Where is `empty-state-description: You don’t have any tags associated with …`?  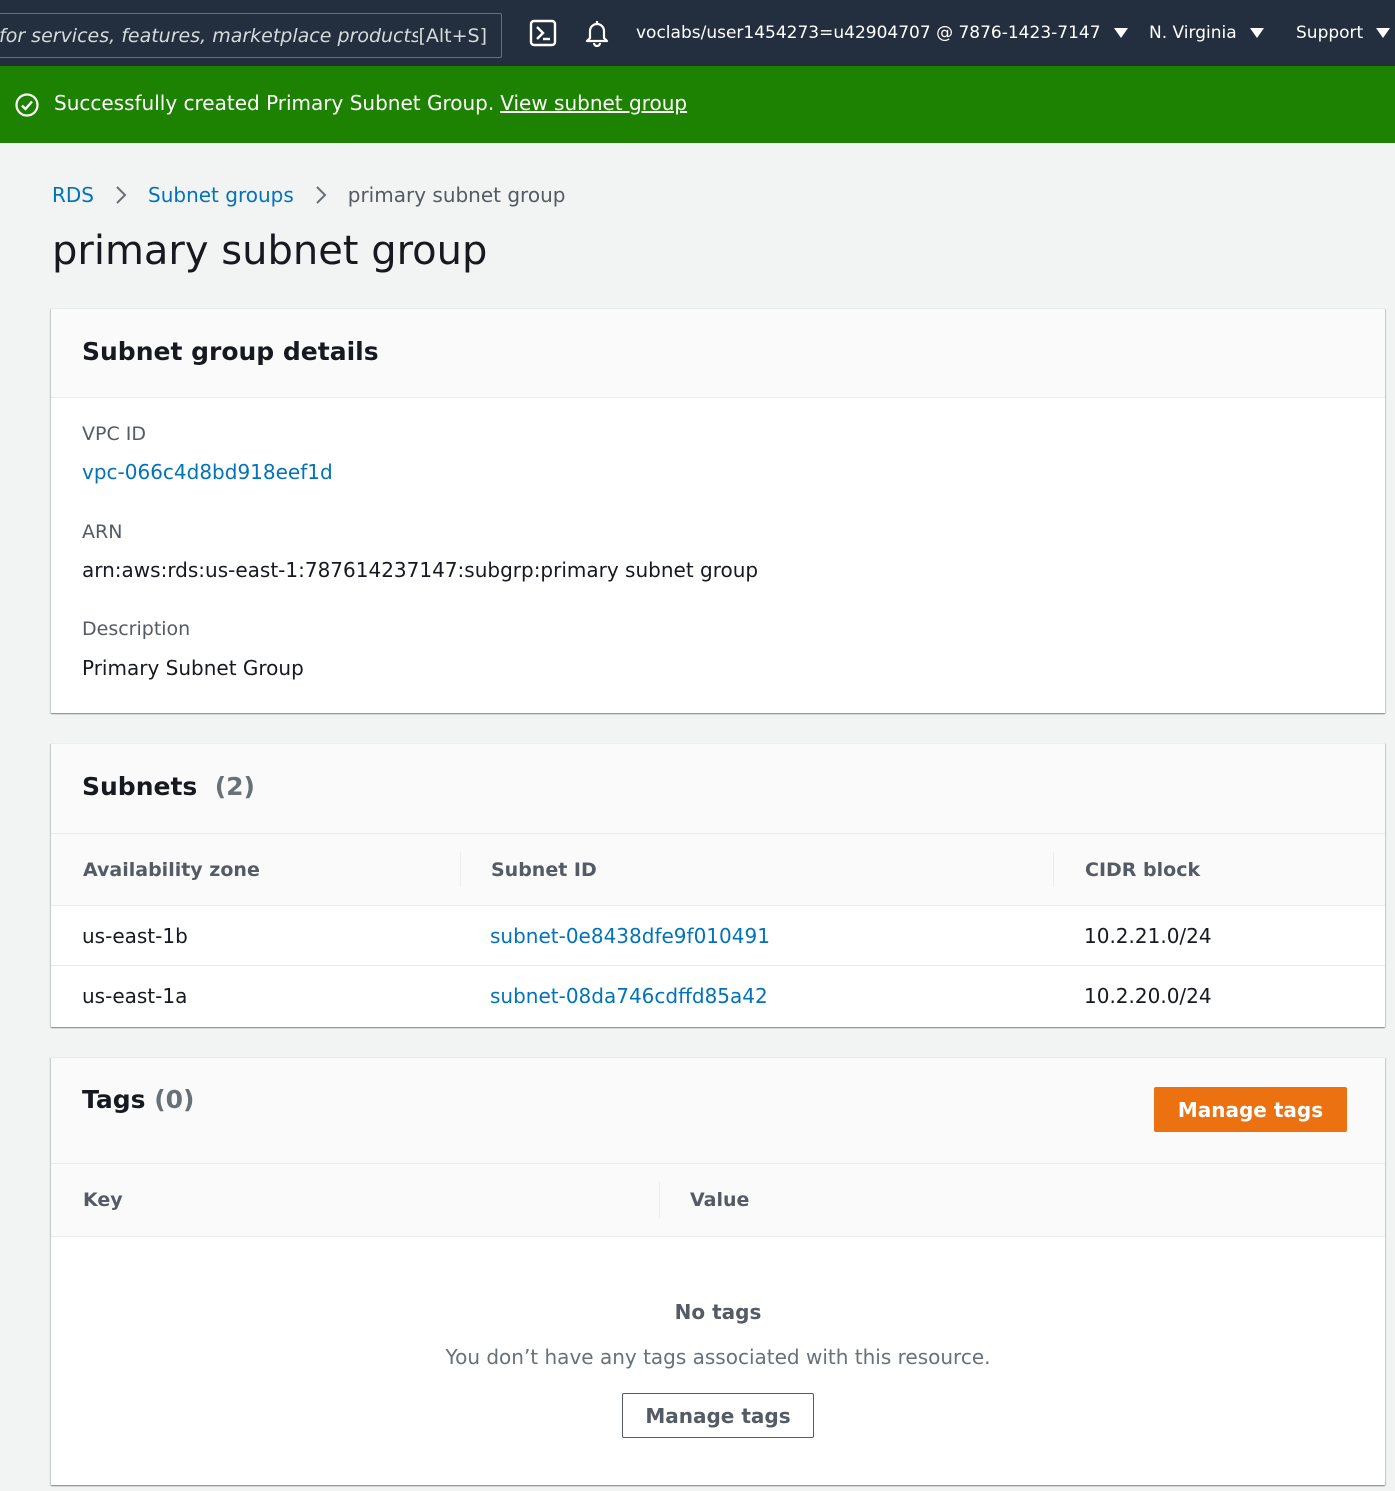
empty-state-description: You don’t have any tags associated with … is located at coordinates (718, 1357).